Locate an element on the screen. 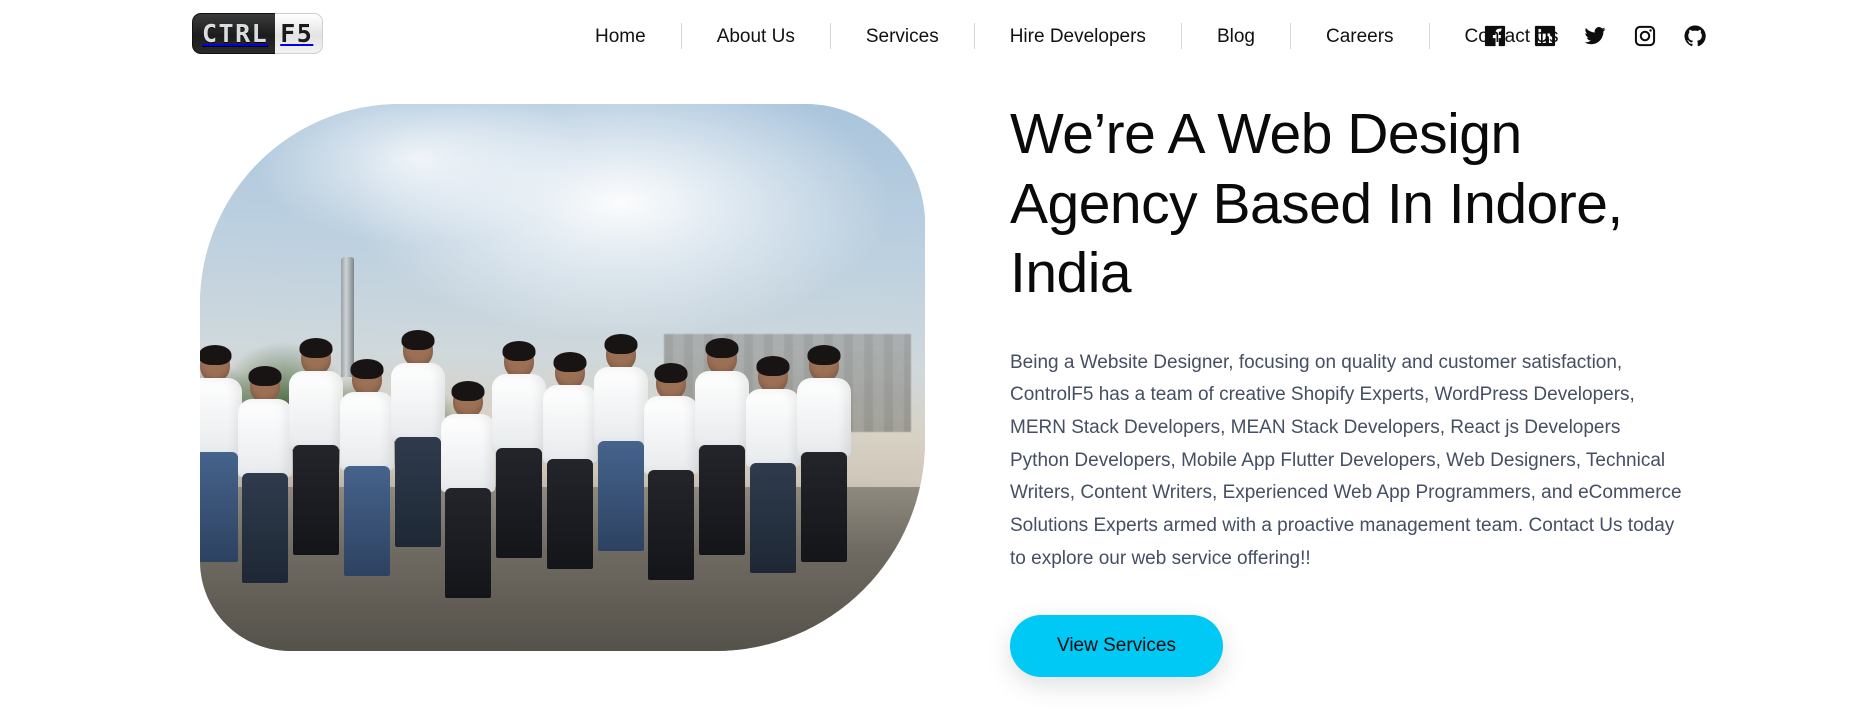 Image resolution: width=1876 pixels, height=715 pixels. nav-item-careers: Careers is located at coordinates (1360, 36).